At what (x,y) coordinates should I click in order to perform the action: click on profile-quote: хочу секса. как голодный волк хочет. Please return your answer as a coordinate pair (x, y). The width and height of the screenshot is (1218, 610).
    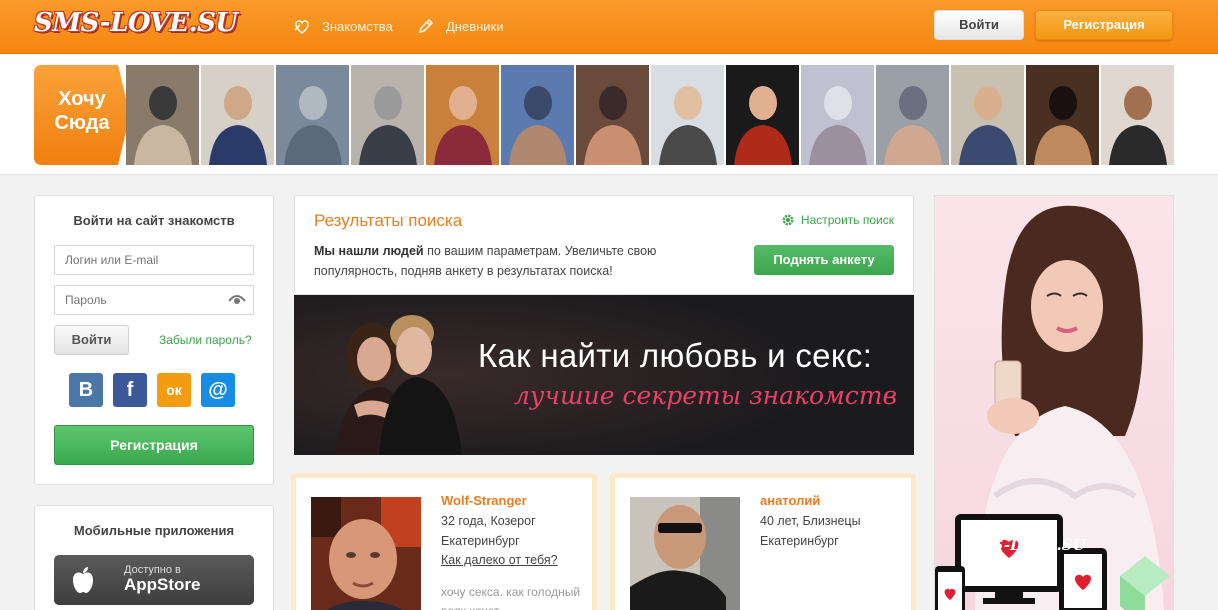
    Looking at the image, I should click on (511, 597).